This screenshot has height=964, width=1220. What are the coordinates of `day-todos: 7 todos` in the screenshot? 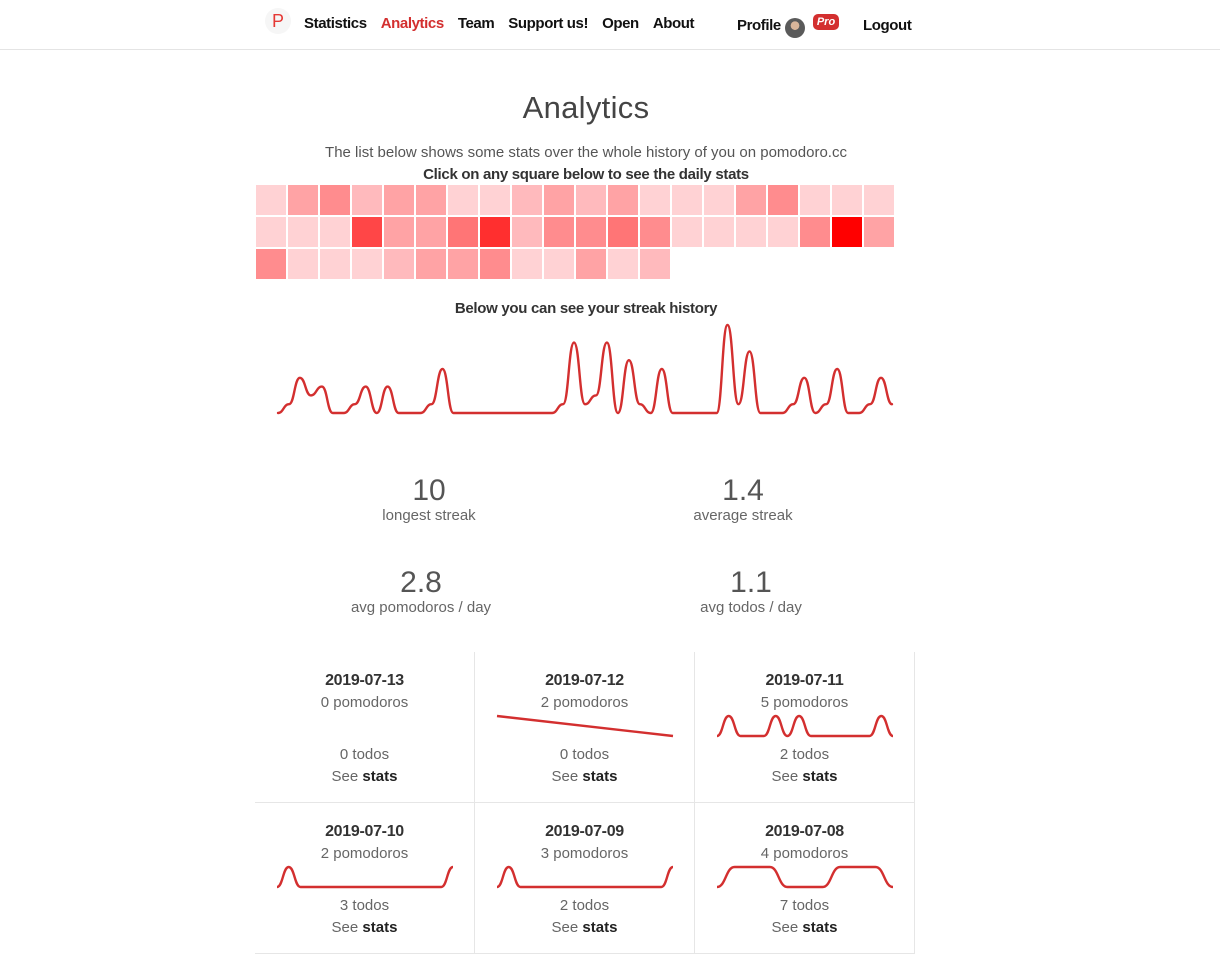 It's located at (804, 905).